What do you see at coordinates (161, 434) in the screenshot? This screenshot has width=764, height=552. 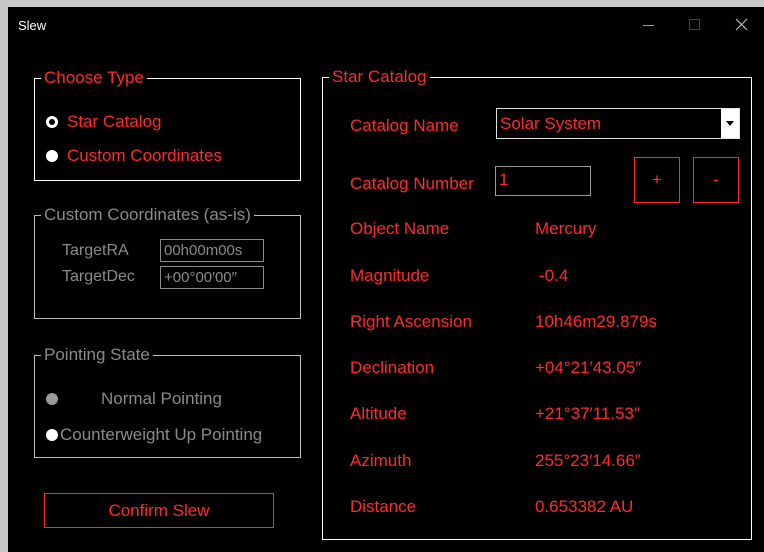 I see `radio-counterweight-up-label: Counterweight Up Pointing` at bounding box center [161, 434].